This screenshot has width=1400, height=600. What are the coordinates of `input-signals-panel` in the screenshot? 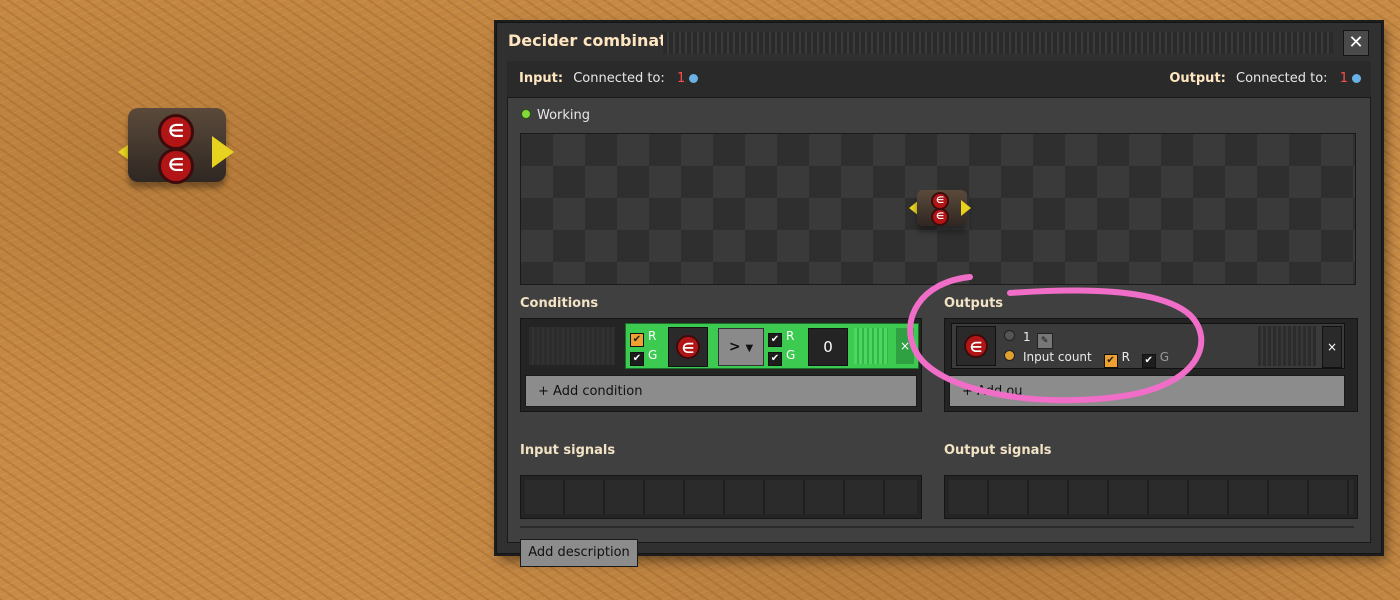 It's located at (721, 497).